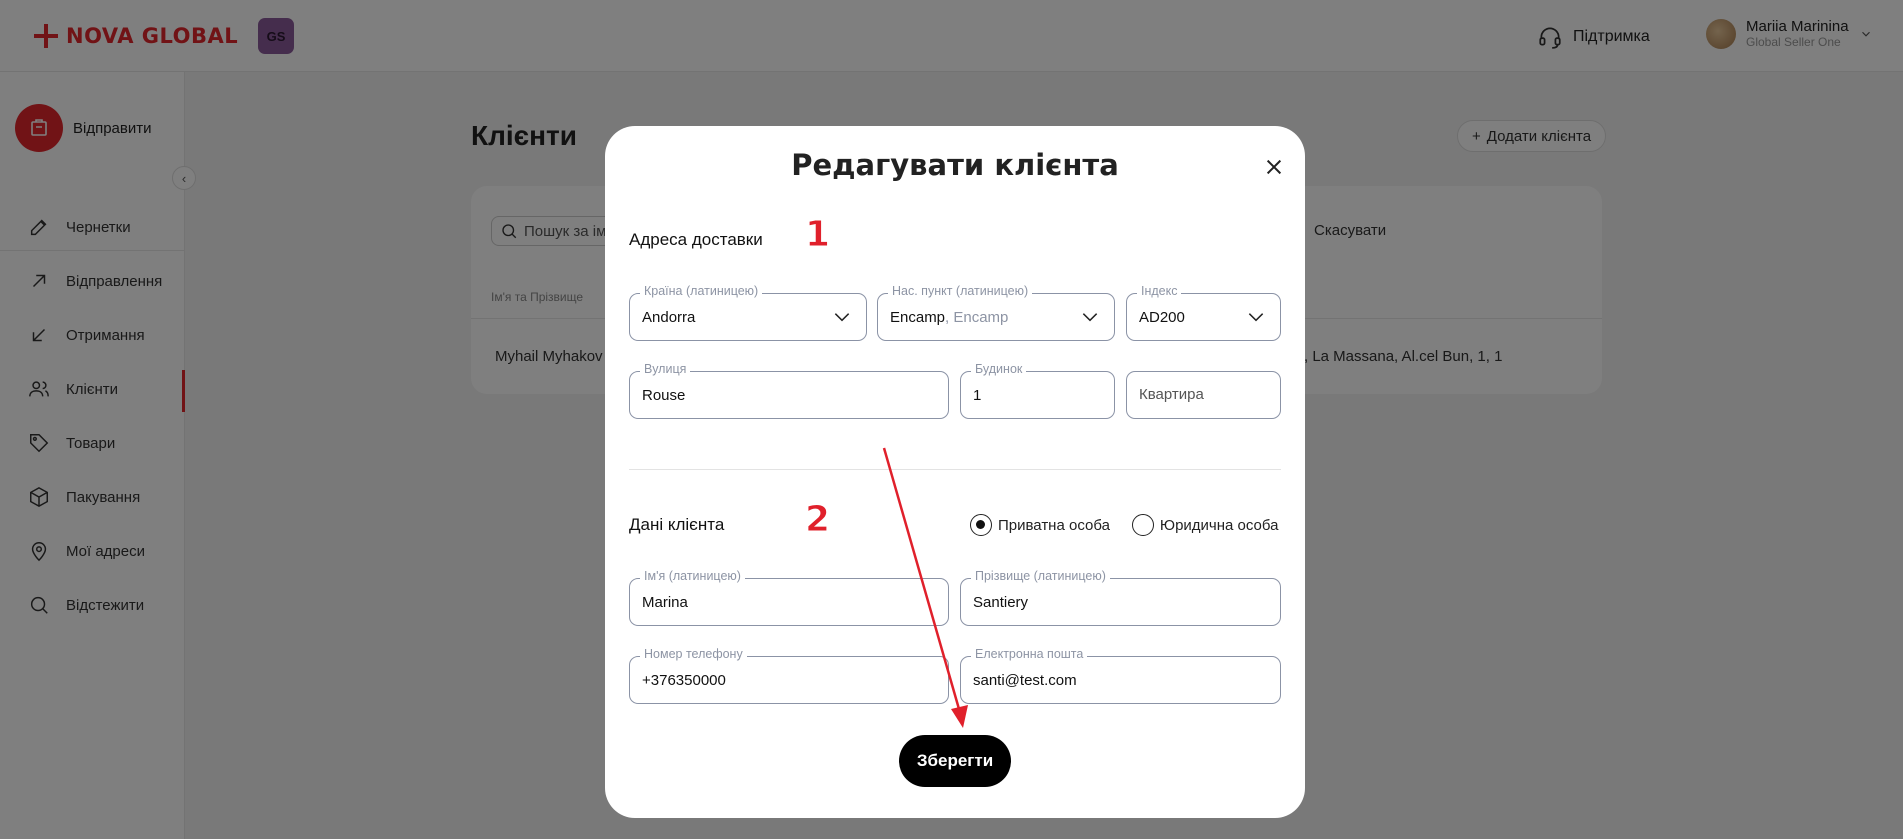 The height and width of the screenshot is (839, 1903). Describe the element at coordinates (789, 597) in the screenshot. I see `first-name-field: Ім'я (латиницею) Marina` at that location.